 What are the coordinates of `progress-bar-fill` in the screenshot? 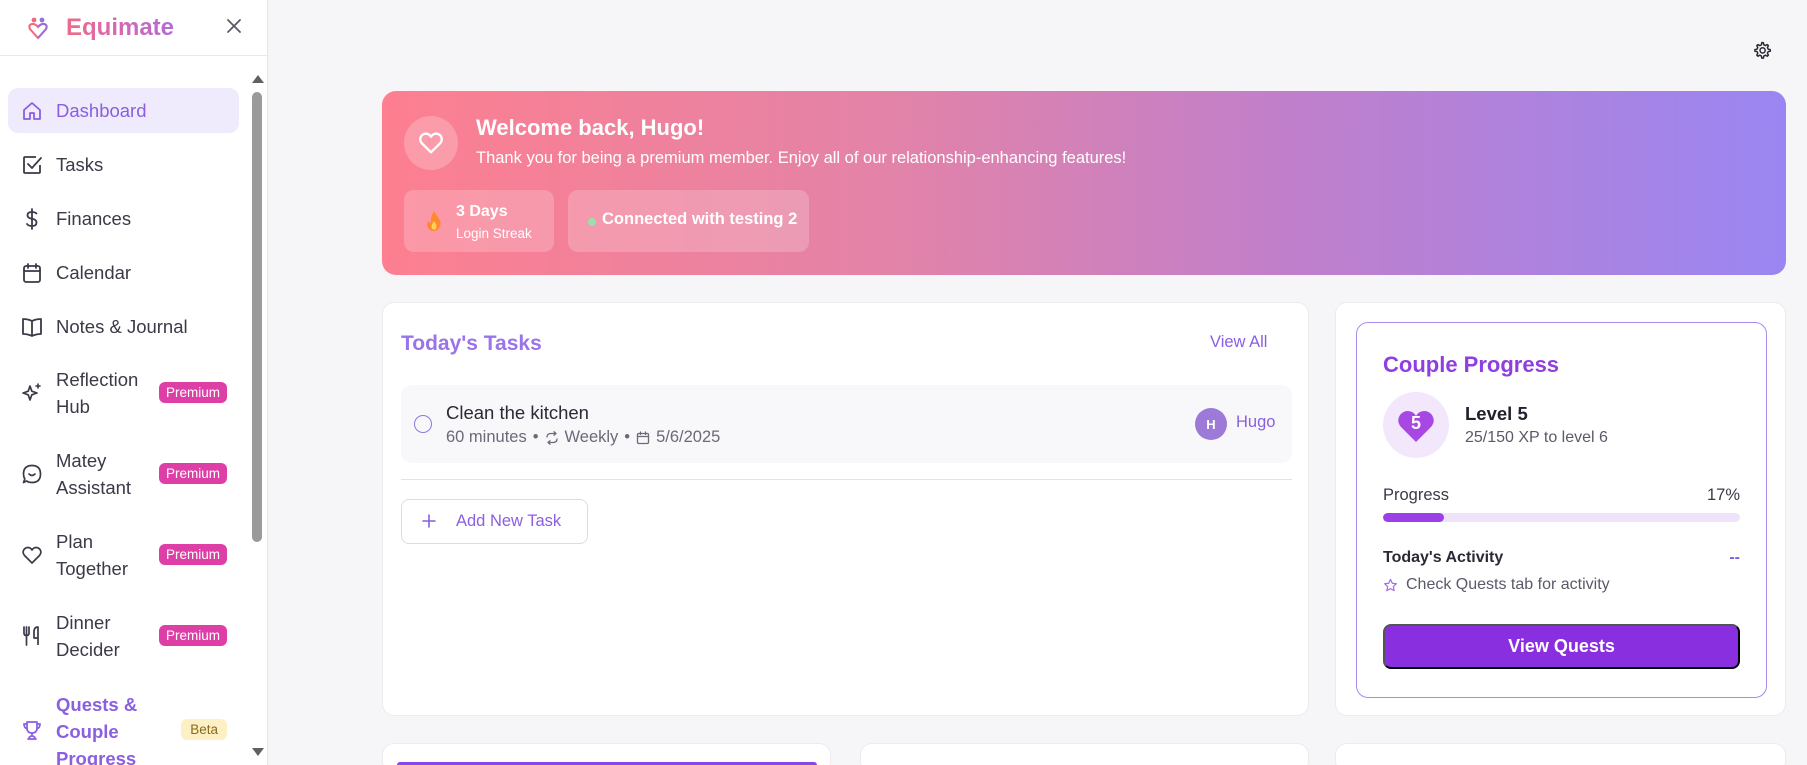 It's located at (1413, 517).